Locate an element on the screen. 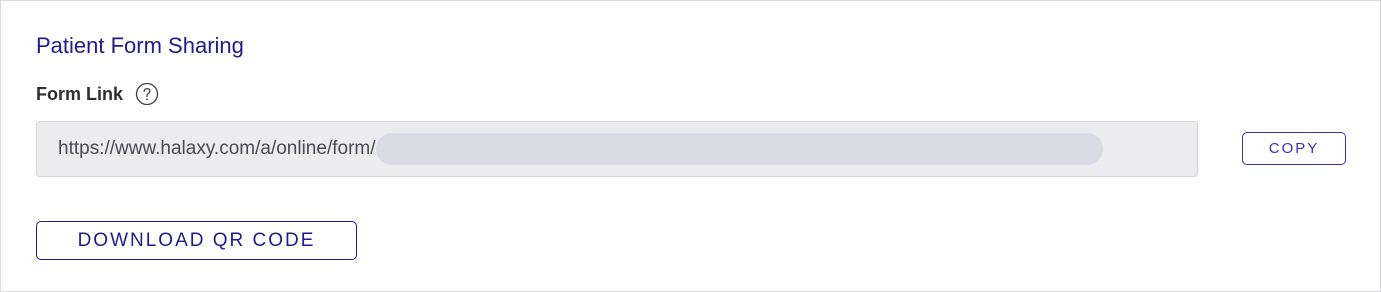 This screenshot has width=1381, height=292. question-circle-icon is located at coordinates (147, 94).